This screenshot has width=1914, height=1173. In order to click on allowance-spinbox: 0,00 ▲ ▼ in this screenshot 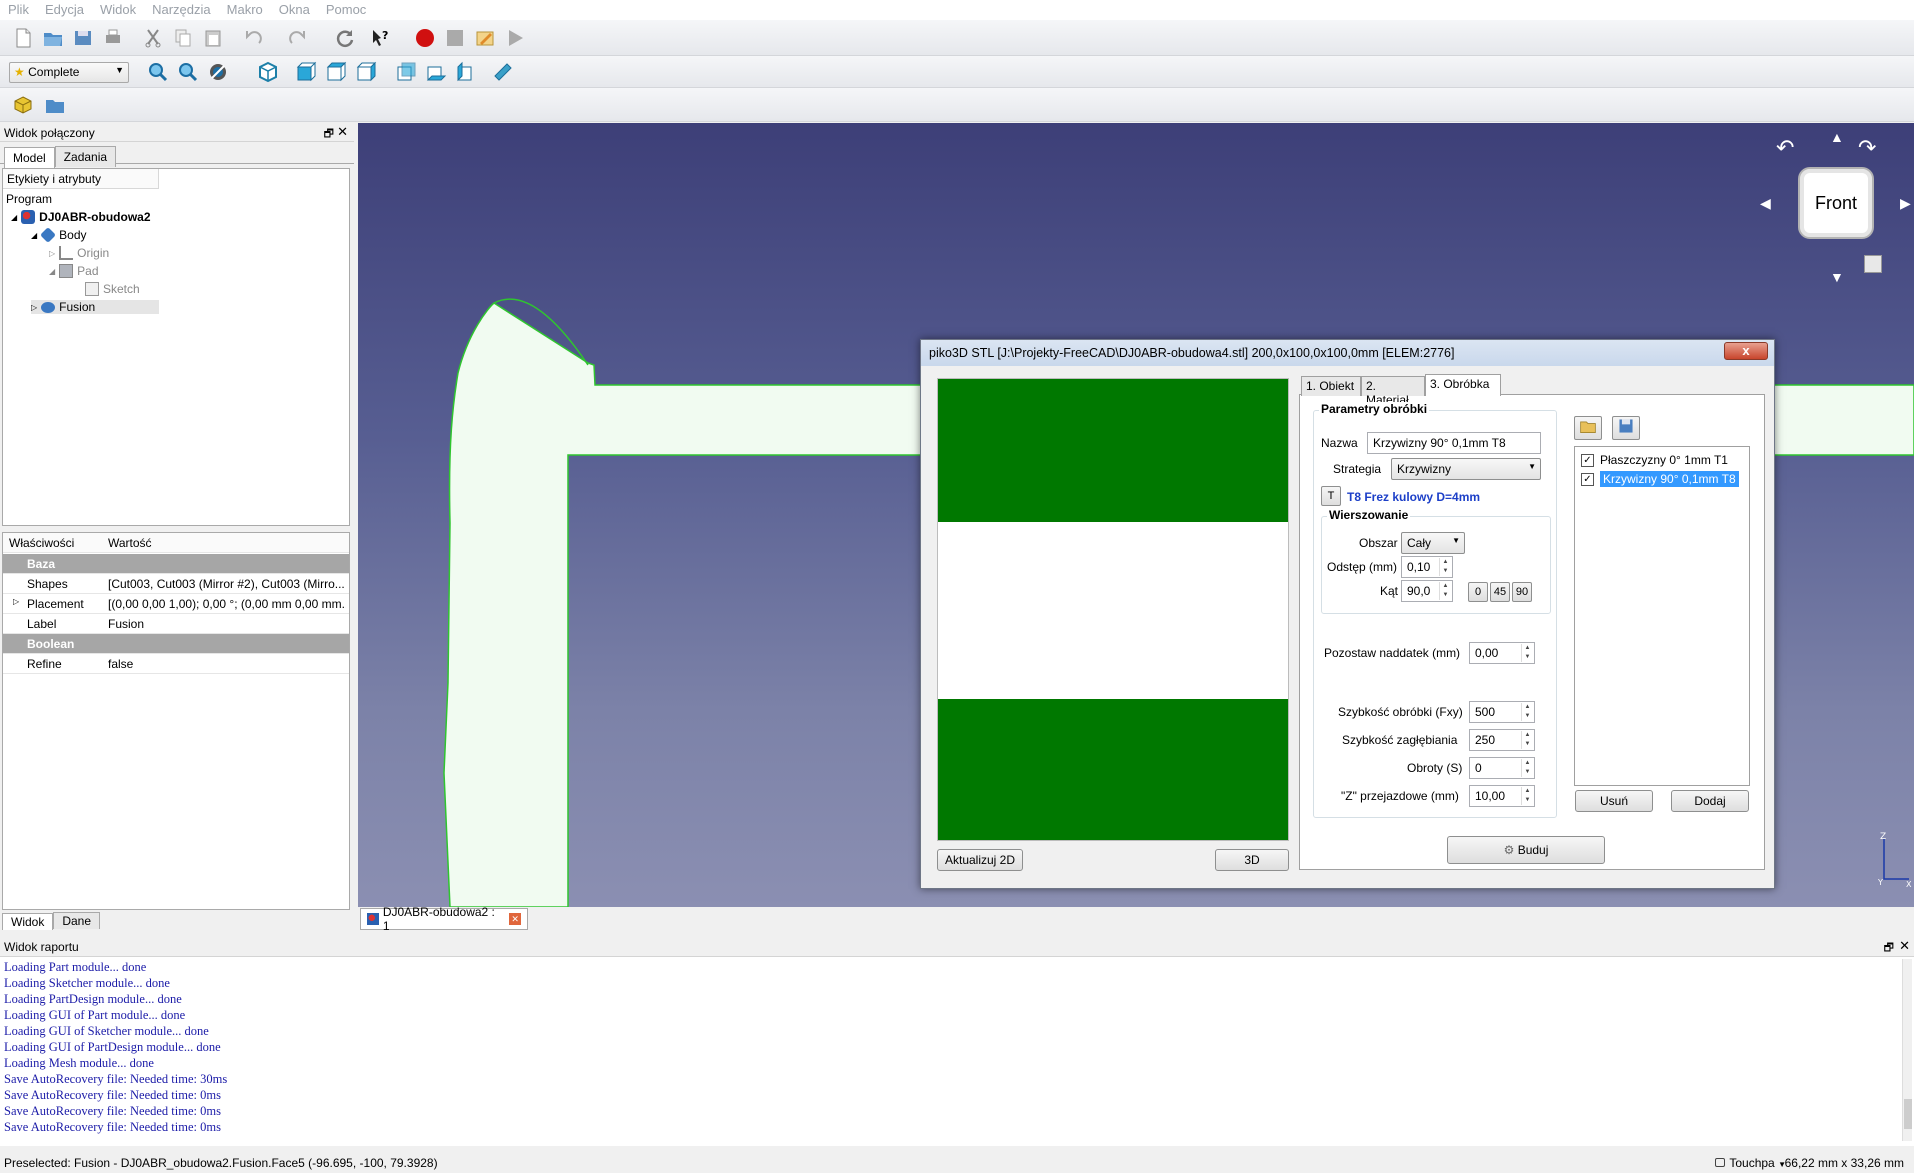, I will do `click(1502, 653)`.